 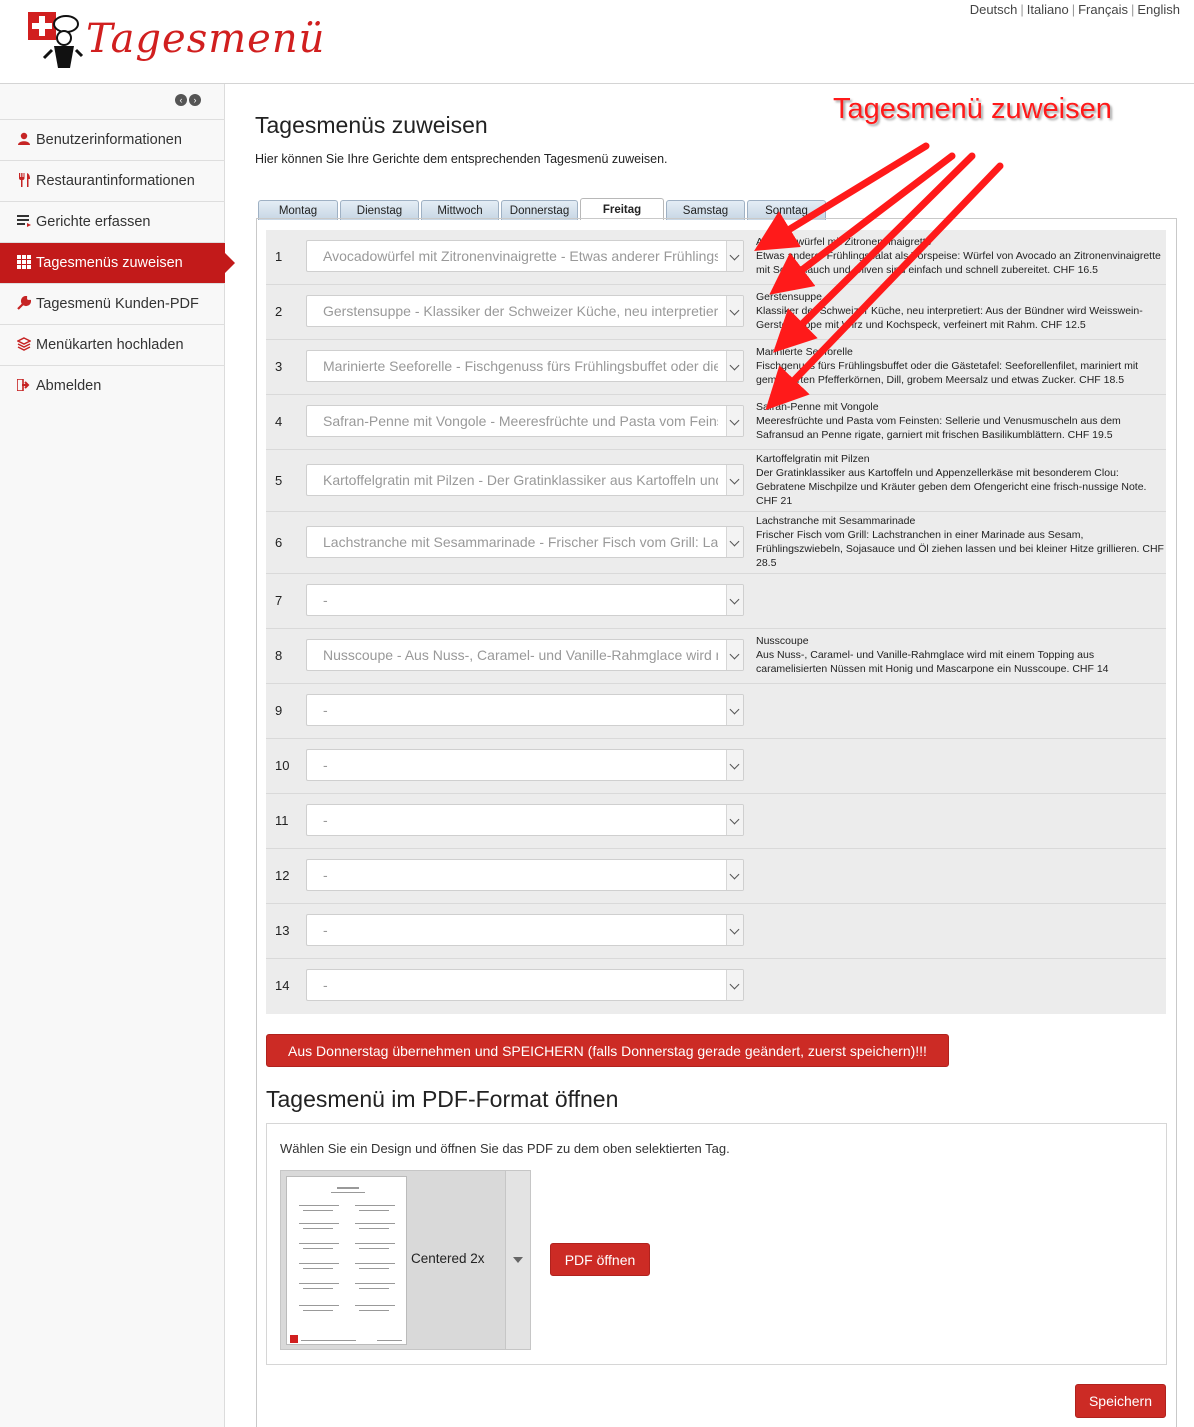 I want to click on row-number: 2, so click(x=279, y=311).